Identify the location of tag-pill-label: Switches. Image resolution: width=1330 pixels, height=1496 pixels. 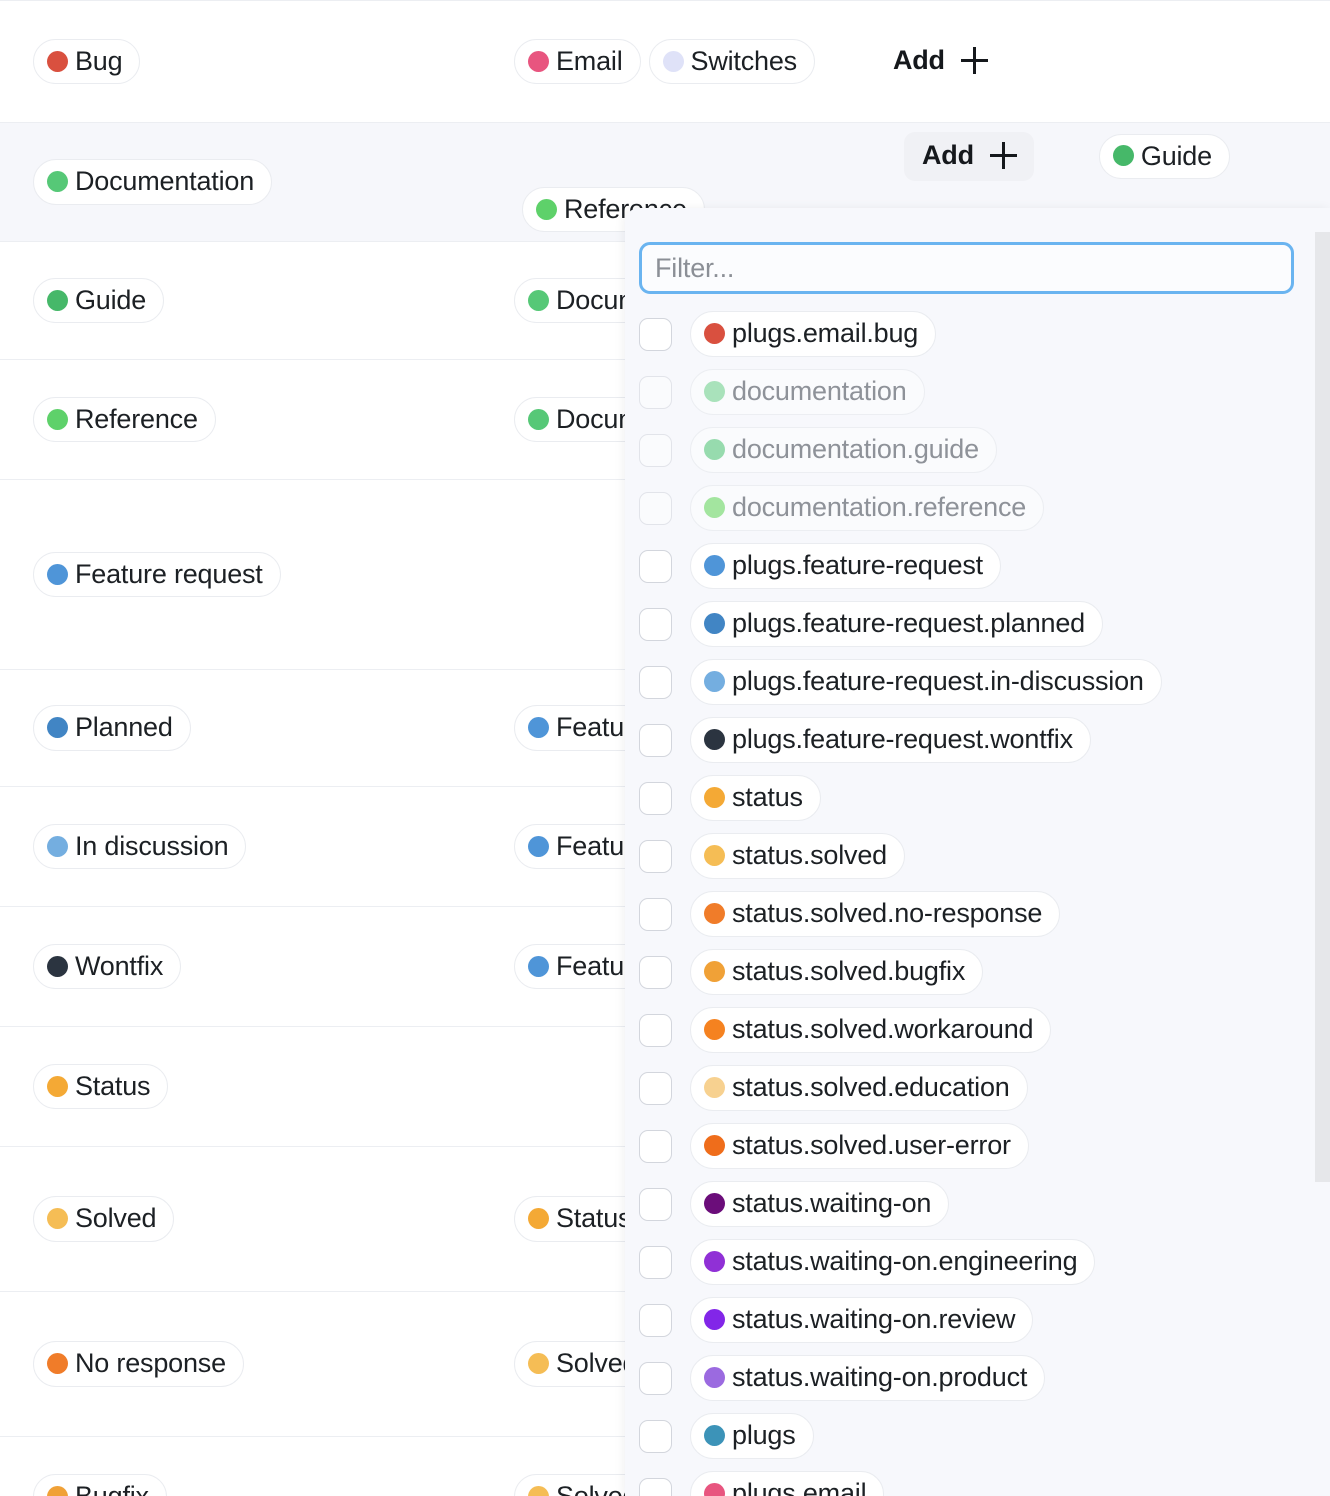
(744, 60).